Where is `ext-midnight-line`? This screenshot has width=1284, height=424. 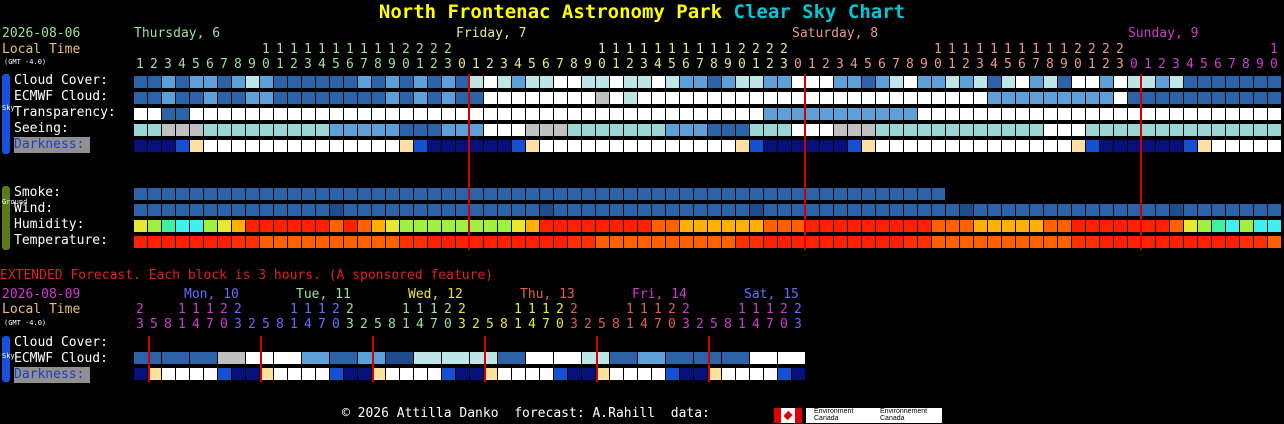
ext-midnight-line is located at coordinates (485, 359).